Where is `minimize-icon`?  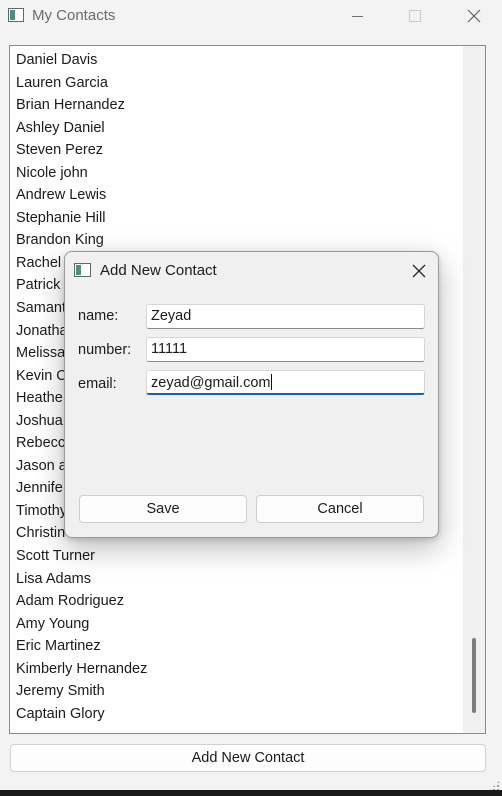
minimize-icon is located at coordinates (357, 16).